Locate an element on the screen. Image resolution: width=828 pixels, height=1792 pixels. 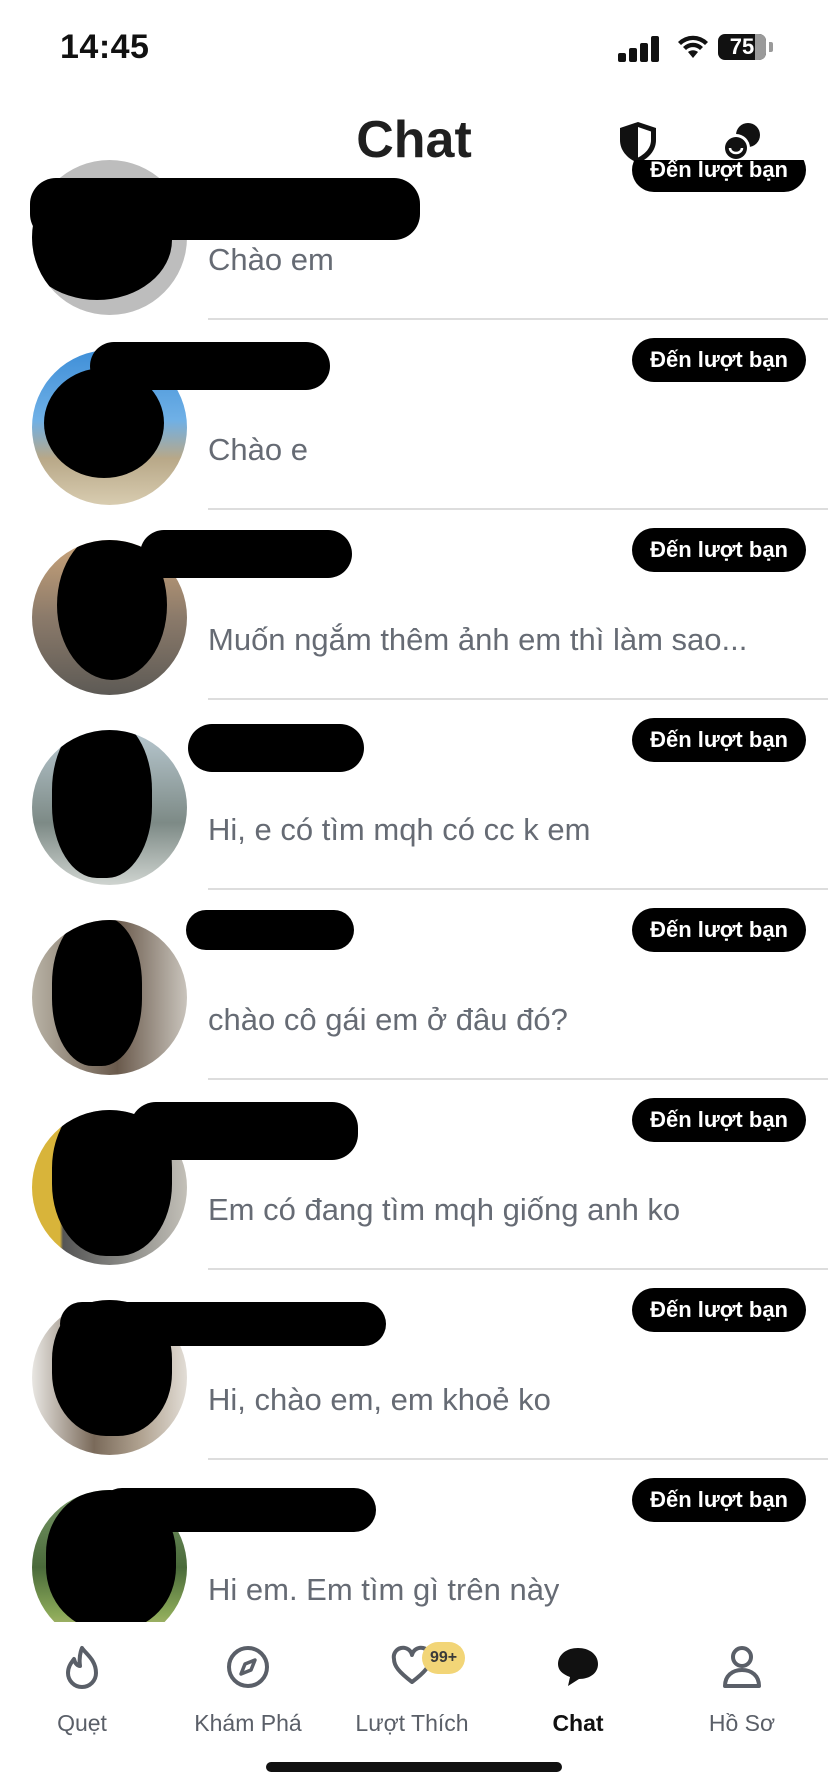
message-preview: Hi em. Em tìm gì trên này is located at coordinates (384, 1589).